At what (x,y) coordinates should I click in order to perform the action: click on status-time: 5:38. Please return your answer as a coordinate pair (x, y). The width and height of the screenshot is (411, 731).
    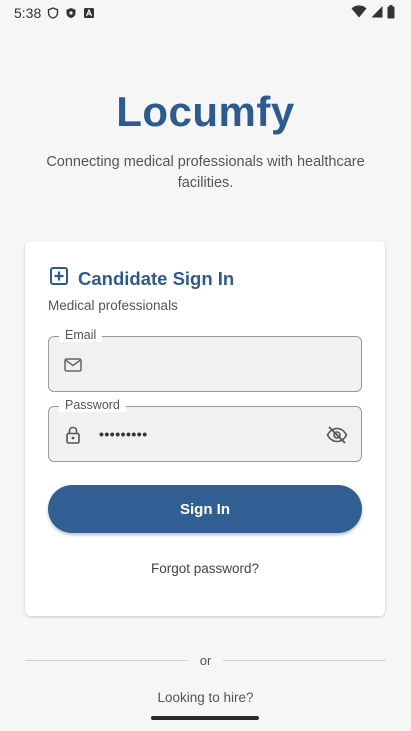
    Looking at the image, I should click on (28, 13).